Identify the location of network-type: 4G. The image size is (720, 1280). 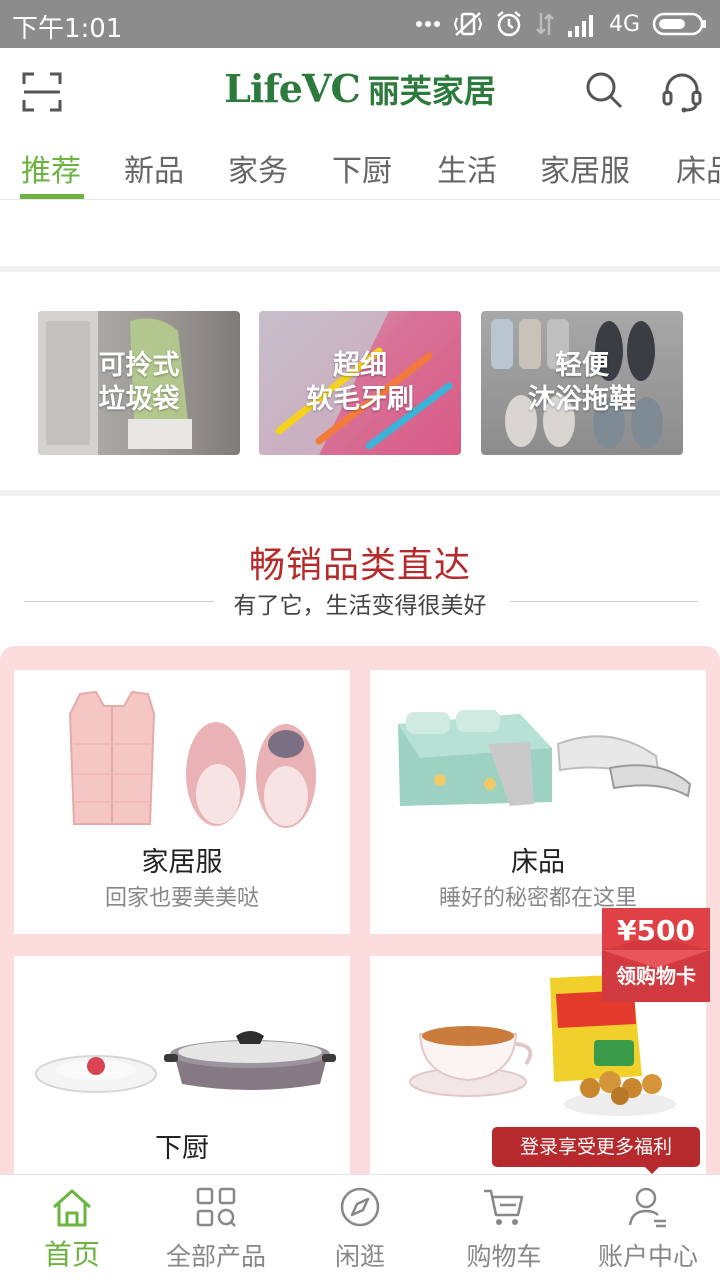
(624, 24).